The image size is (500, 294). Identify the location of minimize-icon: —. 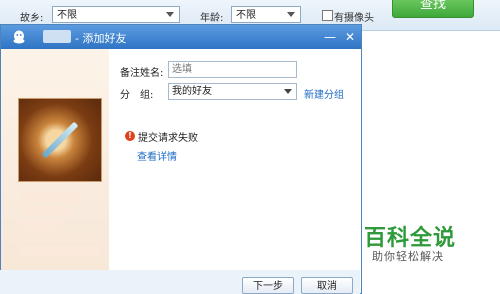
(330, 37).